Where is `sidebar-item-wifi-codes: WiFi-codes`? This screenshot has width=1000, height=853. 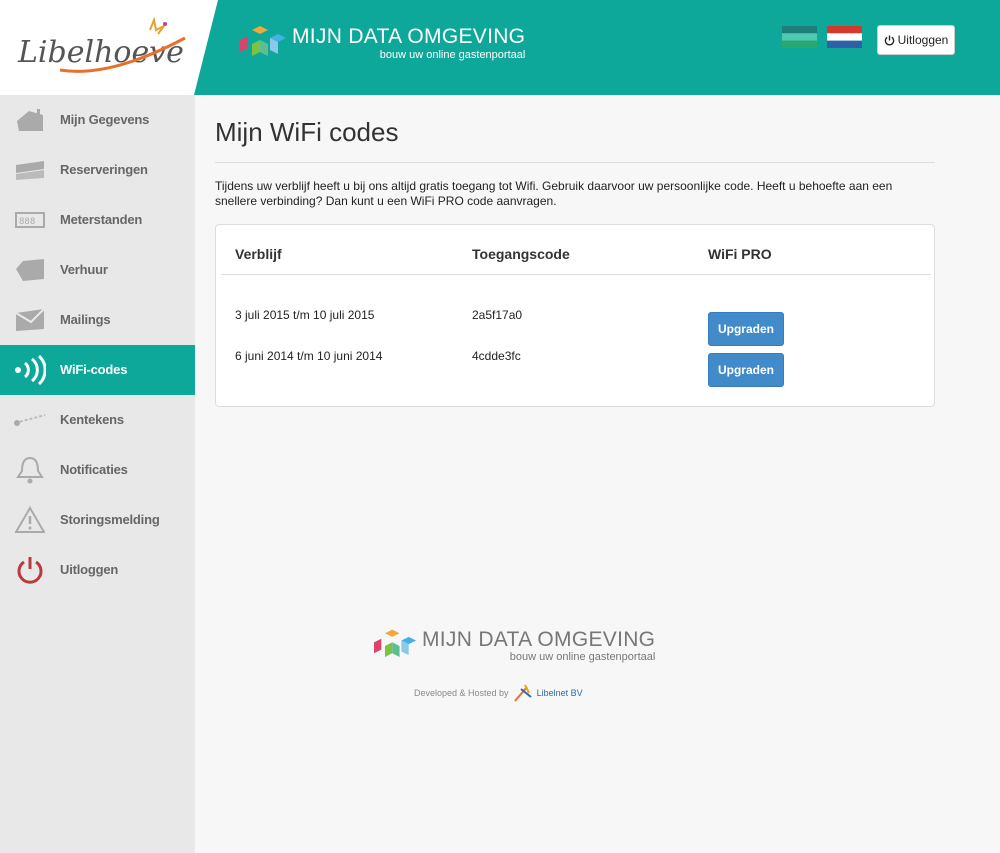 sidebar-item-wifi-codes: WiFi-codes is located at coordinates (97, 370).